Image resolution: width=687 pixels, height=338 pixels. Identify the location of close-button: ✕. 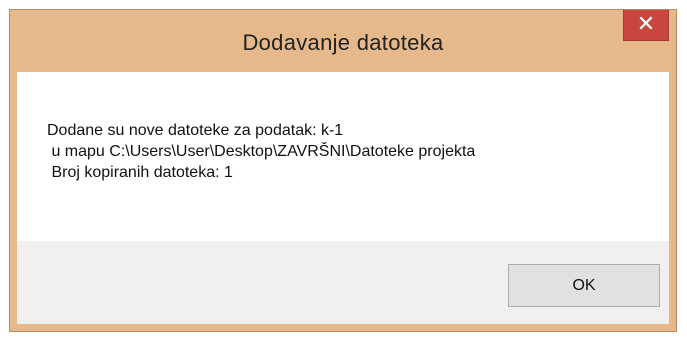
(646, 25).